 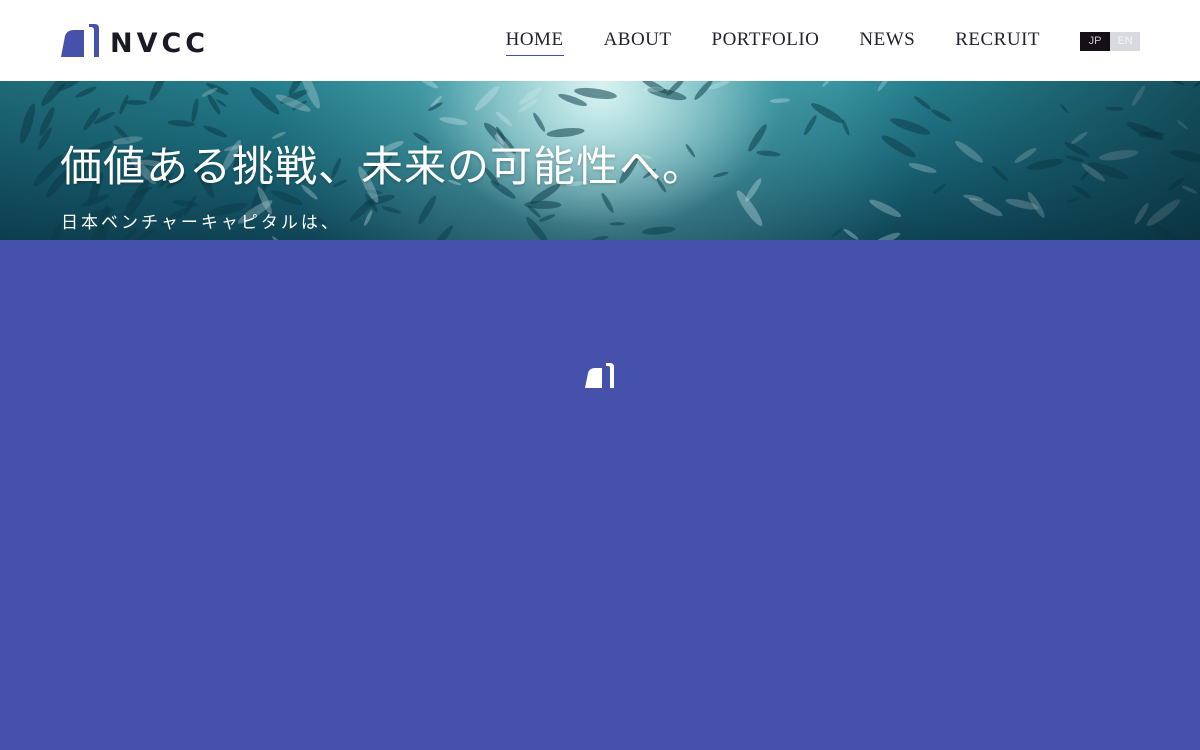 I want to click on language-jp-button: JP, so click(x=1095, y=41).